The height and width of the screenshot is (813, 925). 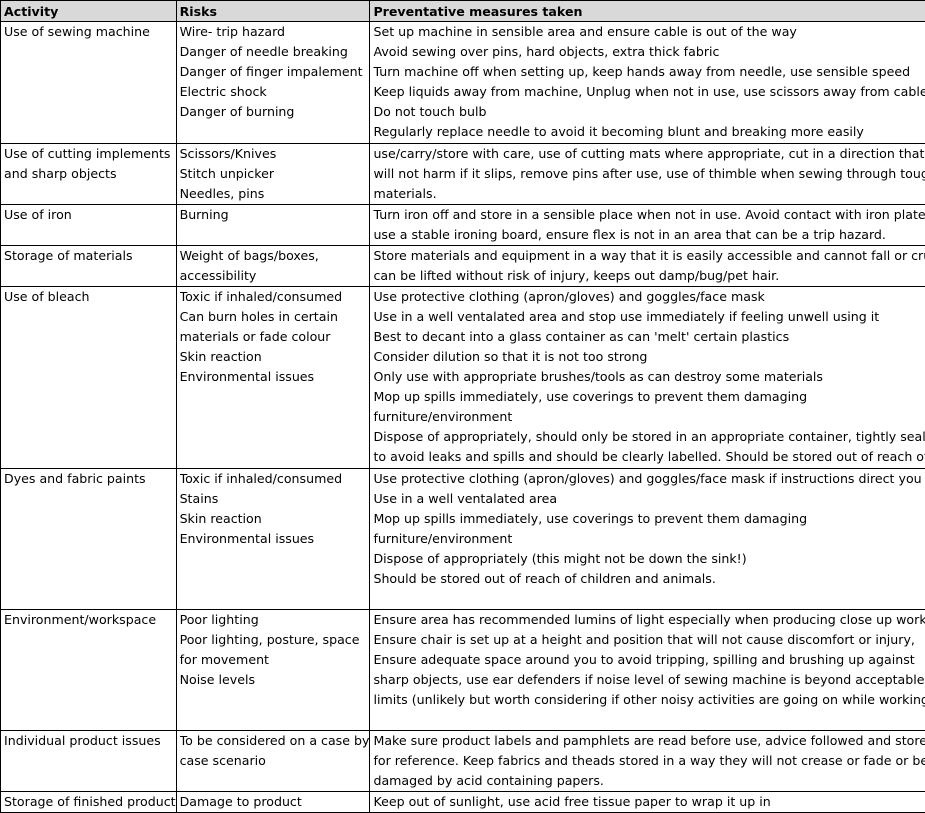 What do you see at coordinates (90, 479) in the screenshot?
I see `cell-text-line: Dyes and fabric paints` at bounding box center [90, 479].